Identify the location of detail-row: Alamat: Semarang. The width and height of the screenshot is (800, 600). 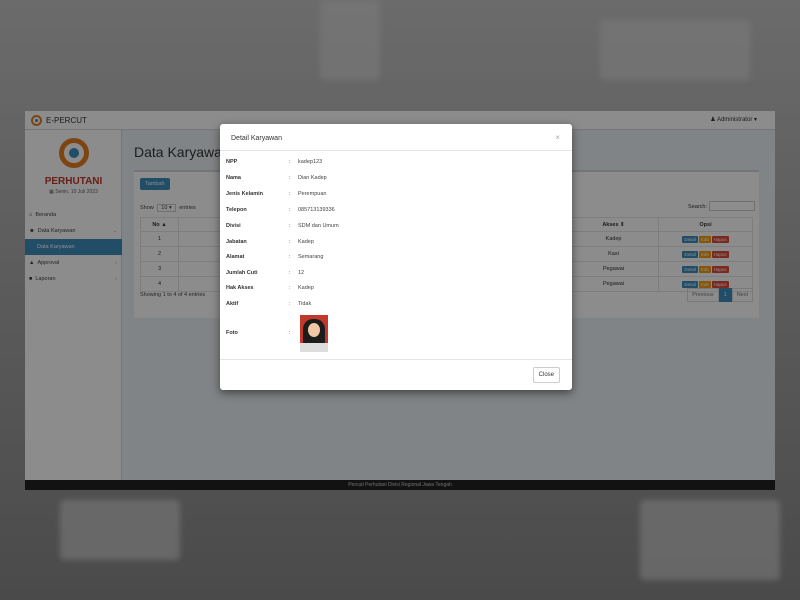
(391, 257).